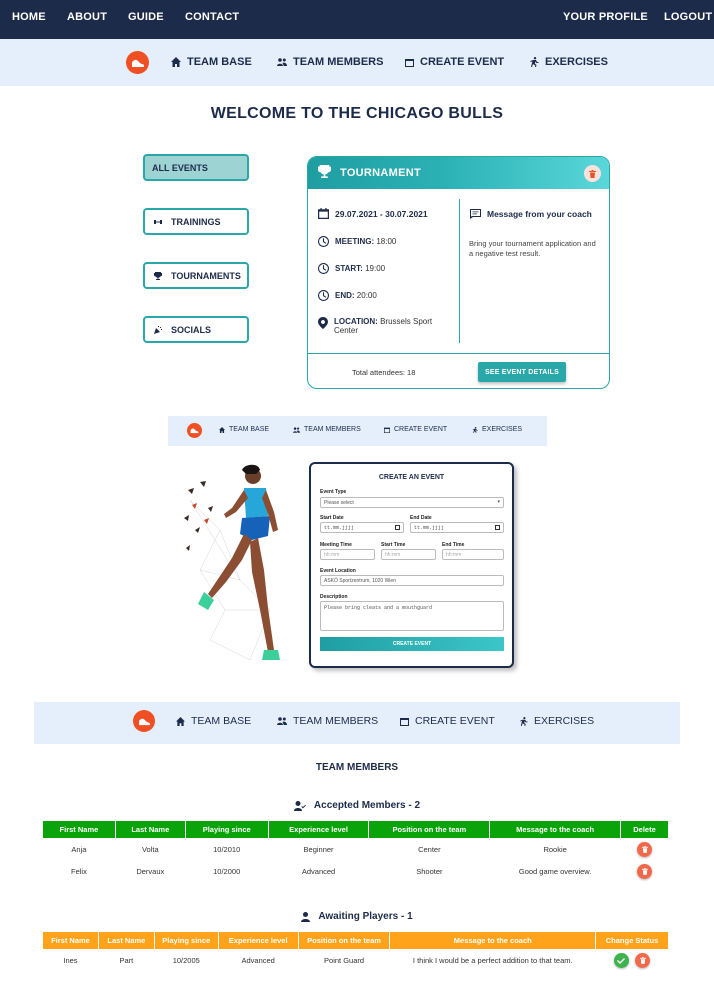  Describe the element at coordinates (384, 372) in the screenshot. I see `attendees-count: Total attendees: 18` at that location.